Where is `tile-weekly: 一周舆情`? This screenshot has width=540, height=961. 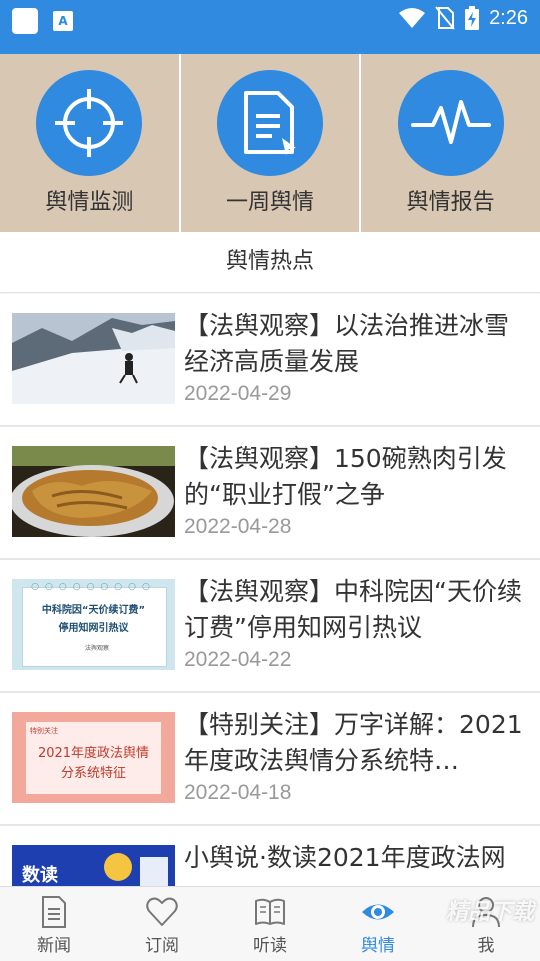 tile-weekly: 一周舆情 is located at coordinates (271, 143).